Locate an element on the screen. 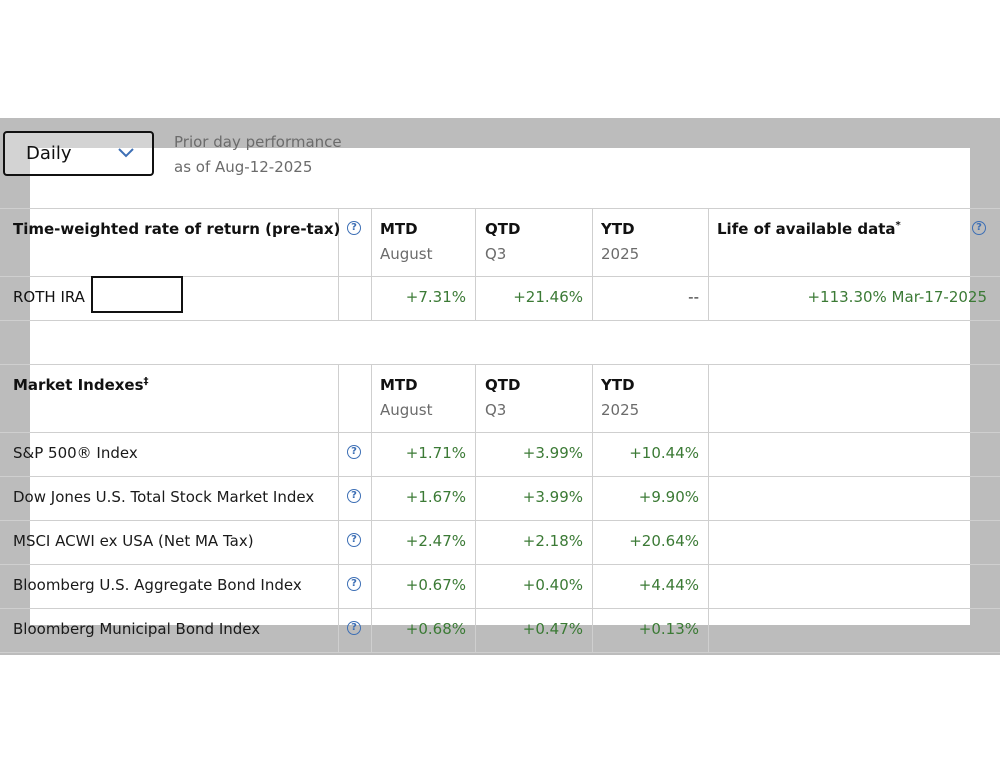 This screenshot has height=773, width=1000. index-mtd: +1.71% is located at coordinates (435, 453).